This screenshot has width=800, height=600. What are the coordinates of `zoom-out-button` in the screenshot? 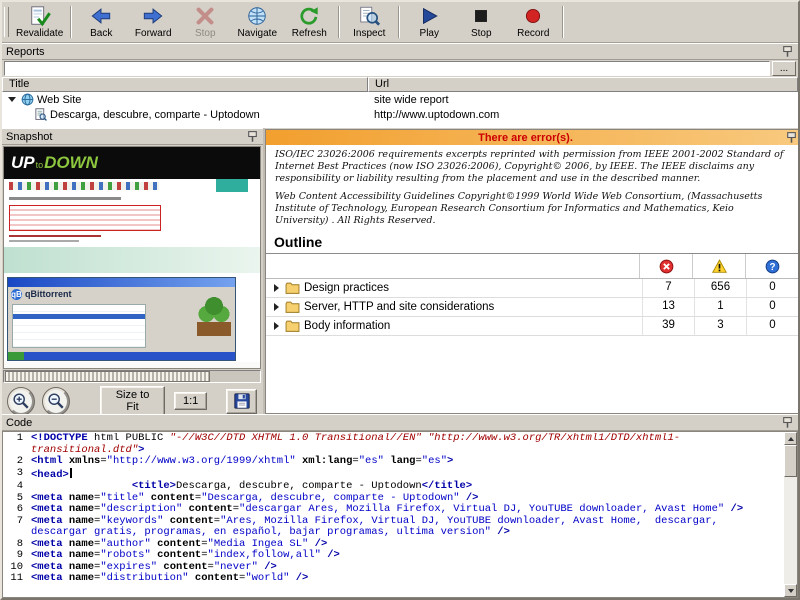 It's located at (56, 401).